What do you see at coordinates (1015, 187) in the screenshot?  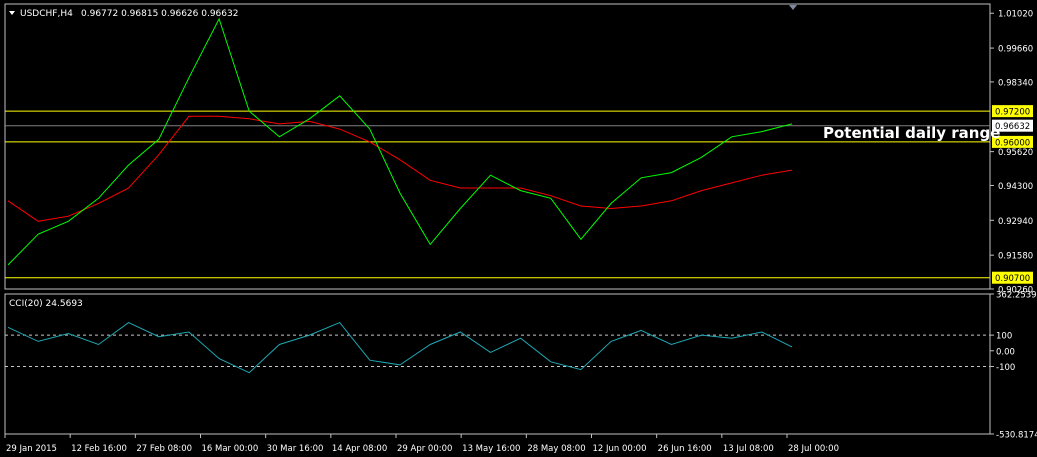 I see `price-tick-label: 0.94300` at bounding box center [1015, 187].